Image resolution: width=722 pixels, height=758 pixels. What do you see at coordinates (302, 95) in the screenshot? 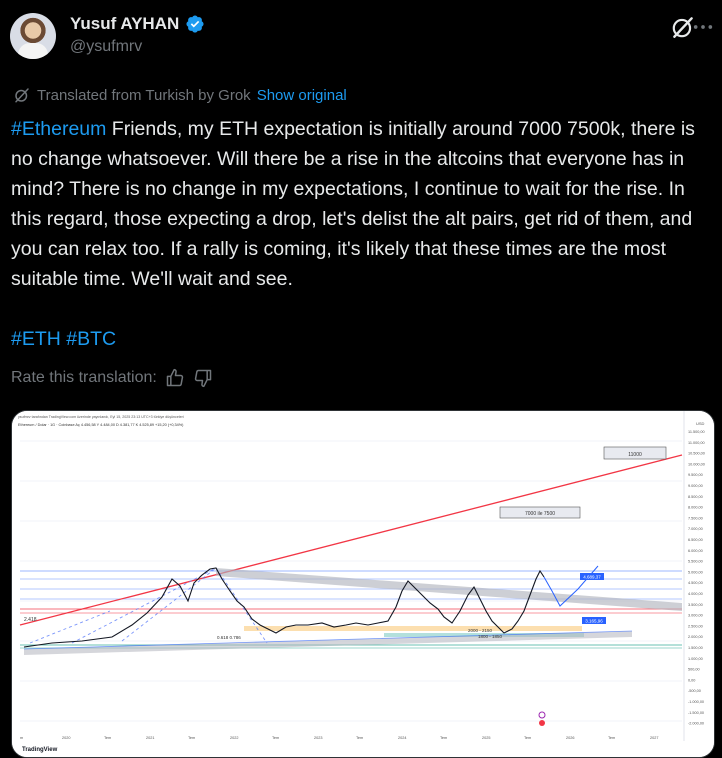
I see `show-original-link: Show original` at bounding box center [302, 95].